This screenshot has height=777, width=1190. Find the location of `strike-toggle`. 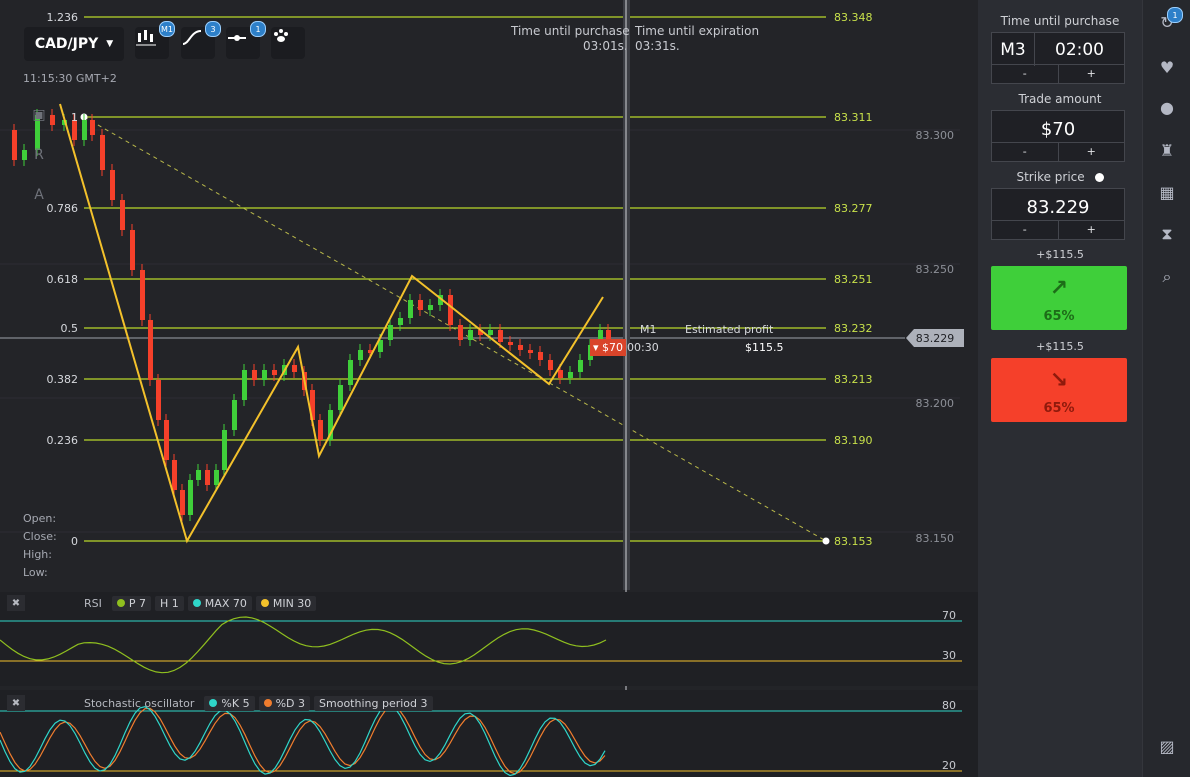

strike-toggle is located at coordinates (1099, 177).